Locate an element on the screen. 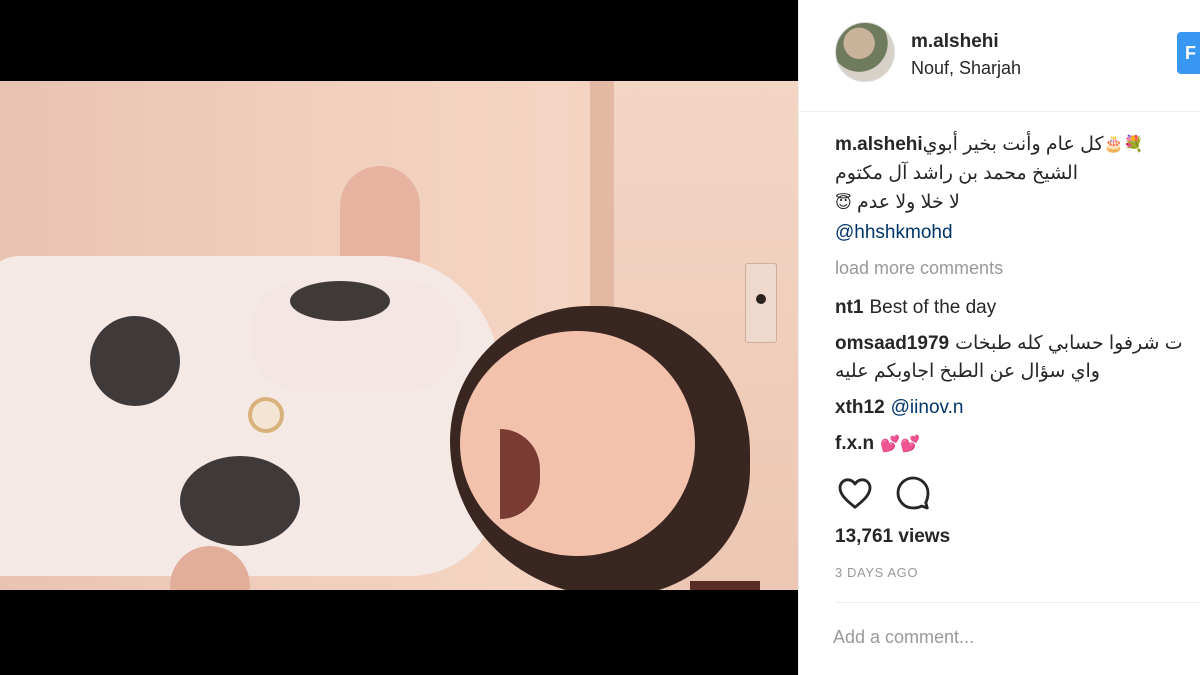  comment-button is located at coordinates (913, 494).